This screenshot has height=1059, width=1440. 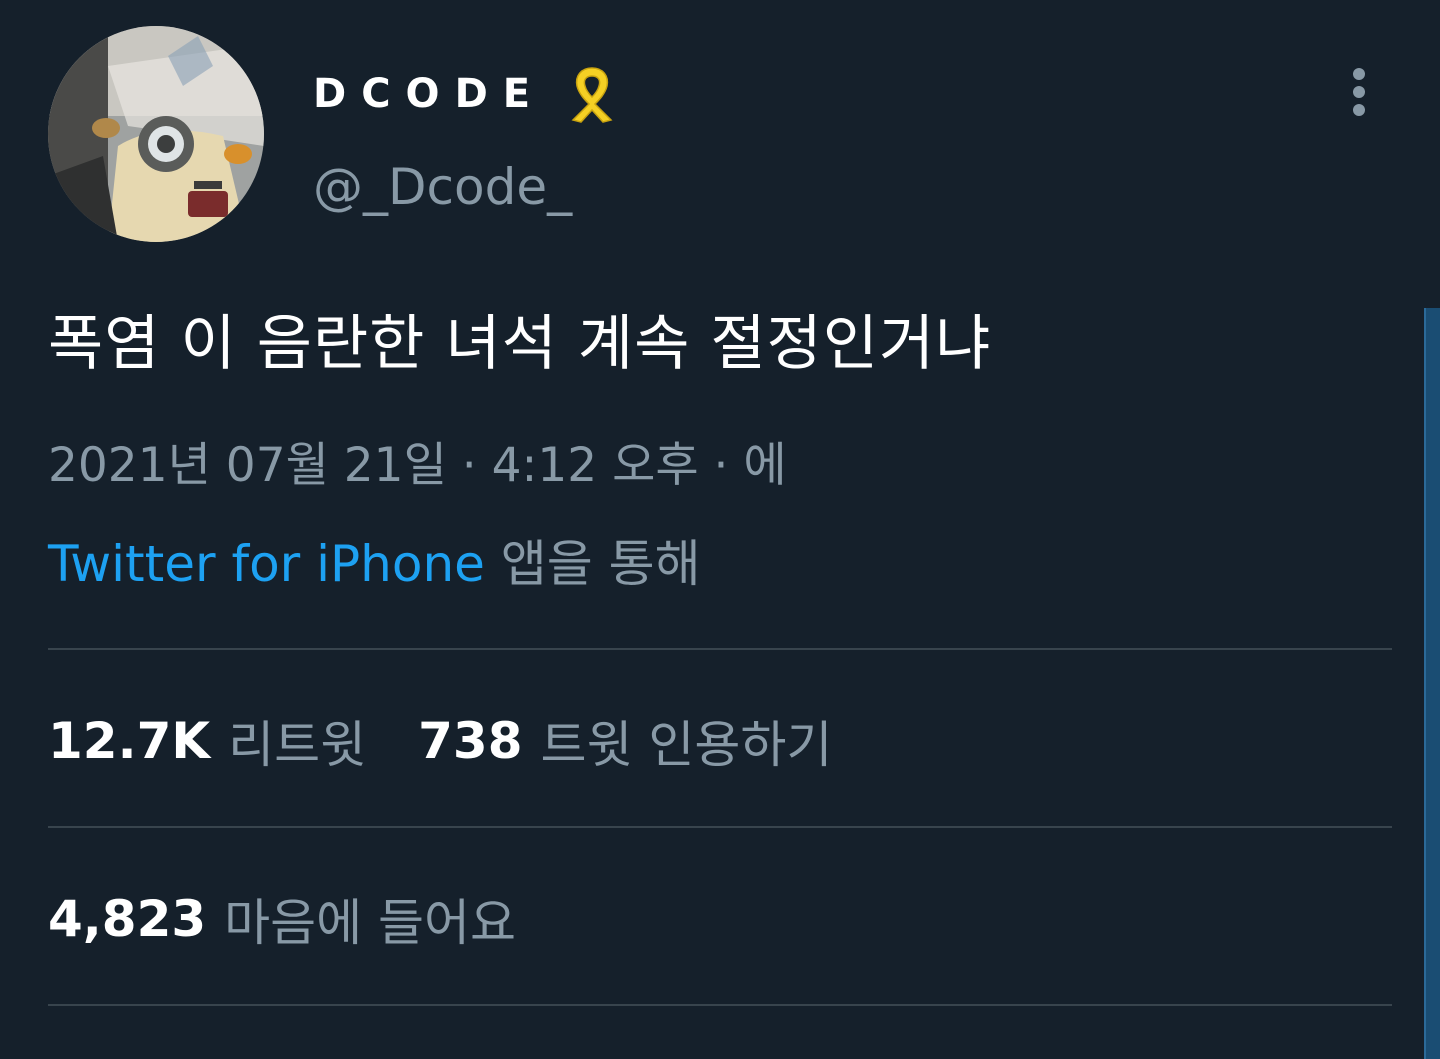 What do you see at coordinates (129, 741) in the screenshot?
I see `retweets-count: 12.7K` at bounding box center [129, 741].